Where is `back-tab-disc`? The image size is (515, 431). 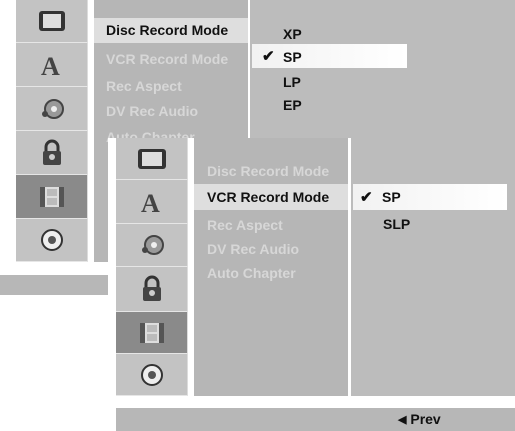
back-tab-disc is located at coordinates (52, 240).